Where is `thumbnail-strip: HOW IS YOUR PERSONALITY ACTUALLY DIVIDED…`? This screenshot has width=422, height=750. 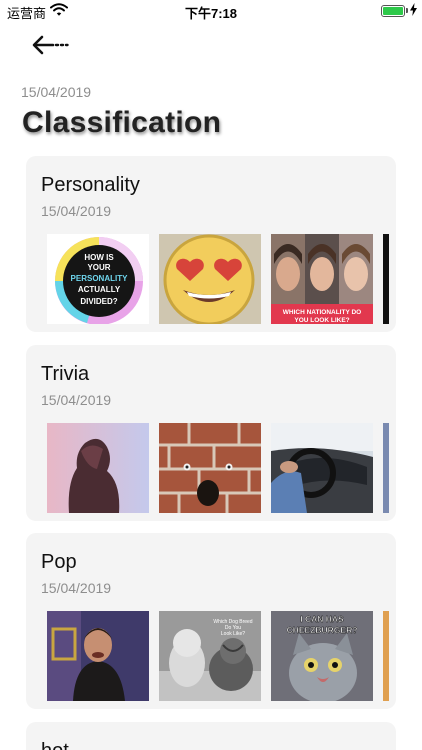
thumbnail-strip: HOW IS YOUR PERSONALITY ACTUALLY DIVIDED… is located at coordinates (221, 279).